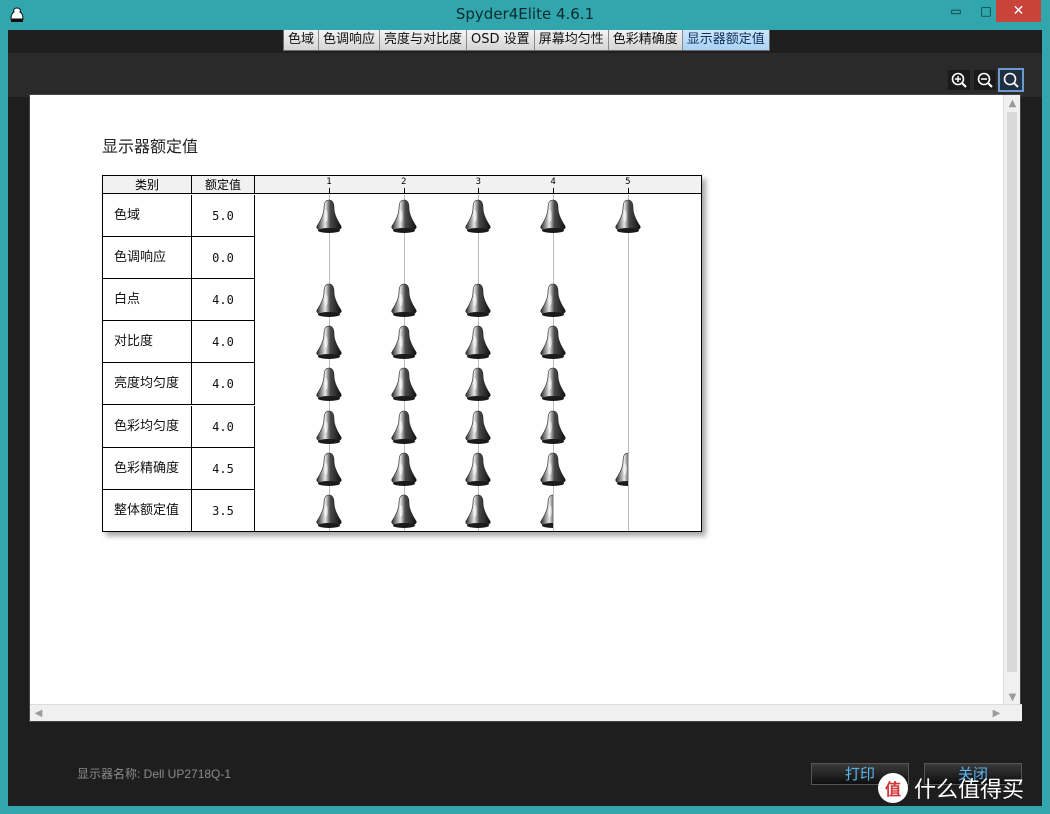  I want to click on display-name-label: 显示器名称: Dell UP2718Q-1, so click(154, 774).